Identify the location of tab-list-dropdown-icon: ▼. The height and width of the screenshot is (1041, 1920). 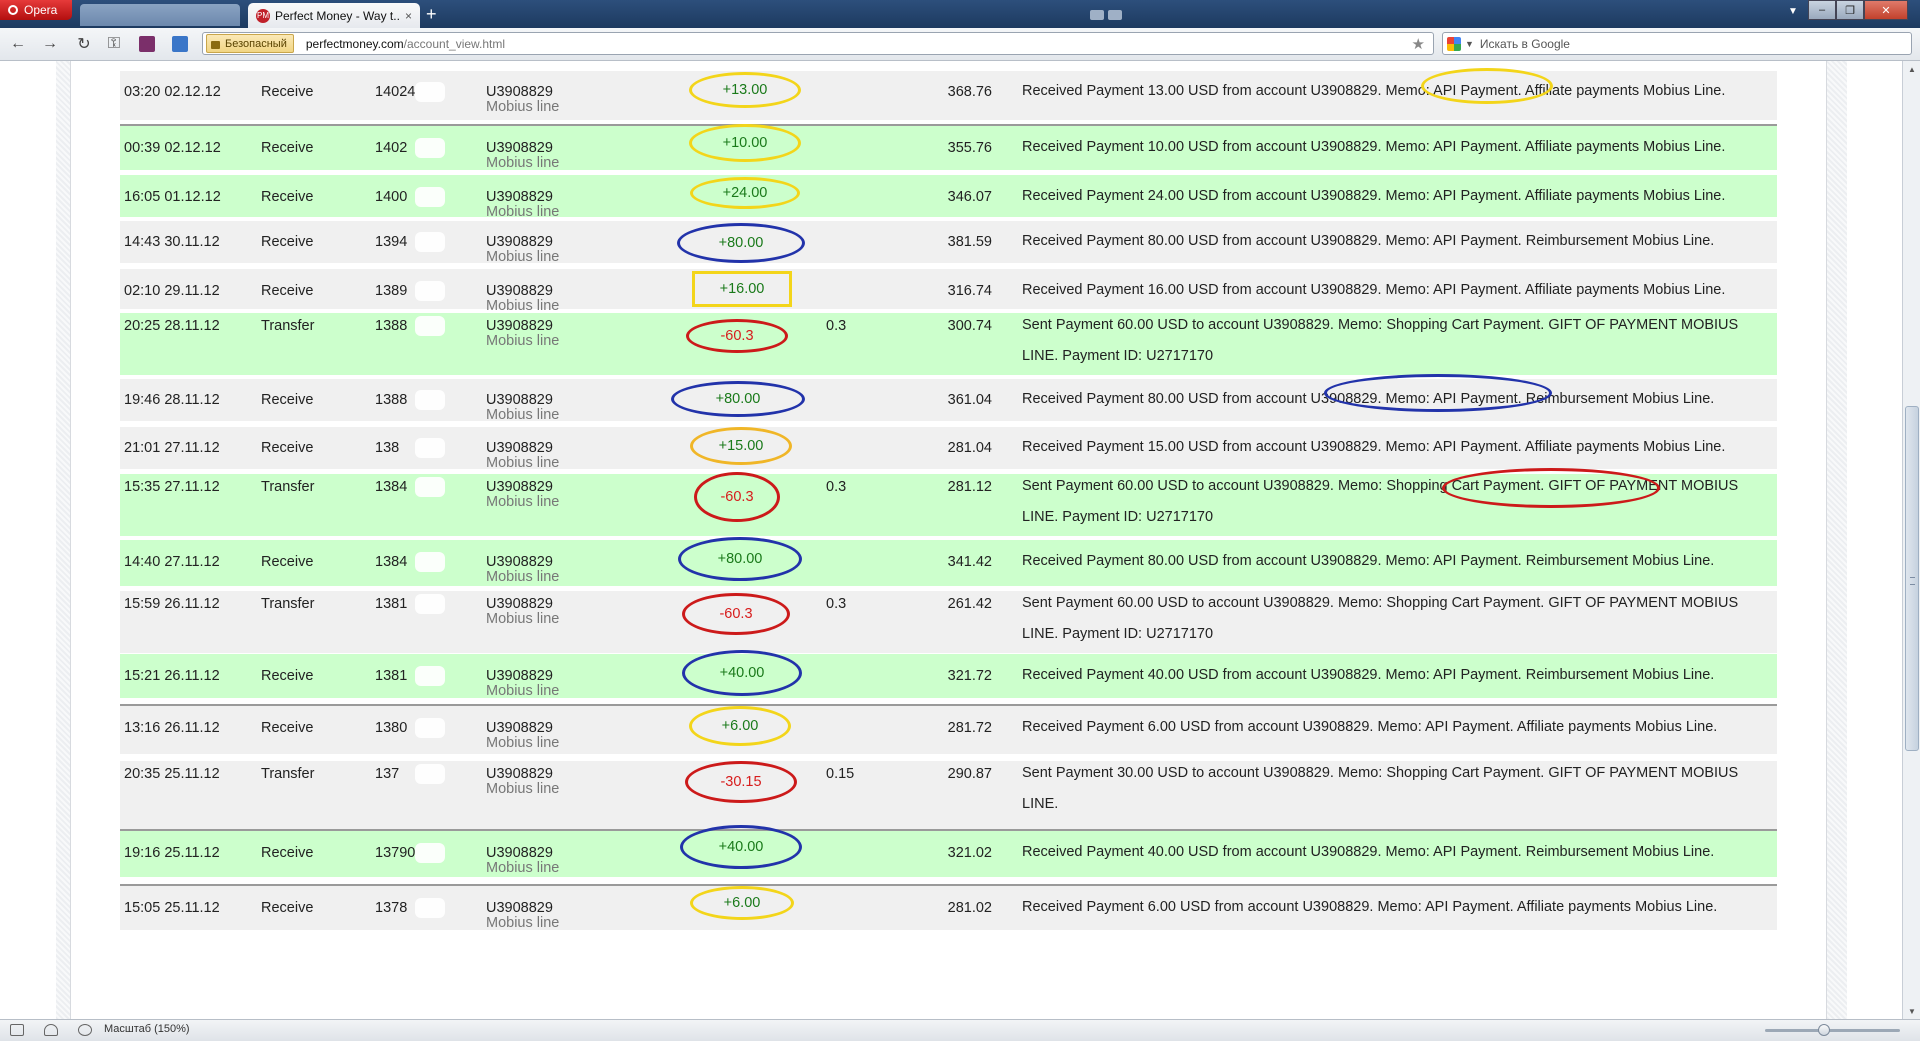
(1793, 11).